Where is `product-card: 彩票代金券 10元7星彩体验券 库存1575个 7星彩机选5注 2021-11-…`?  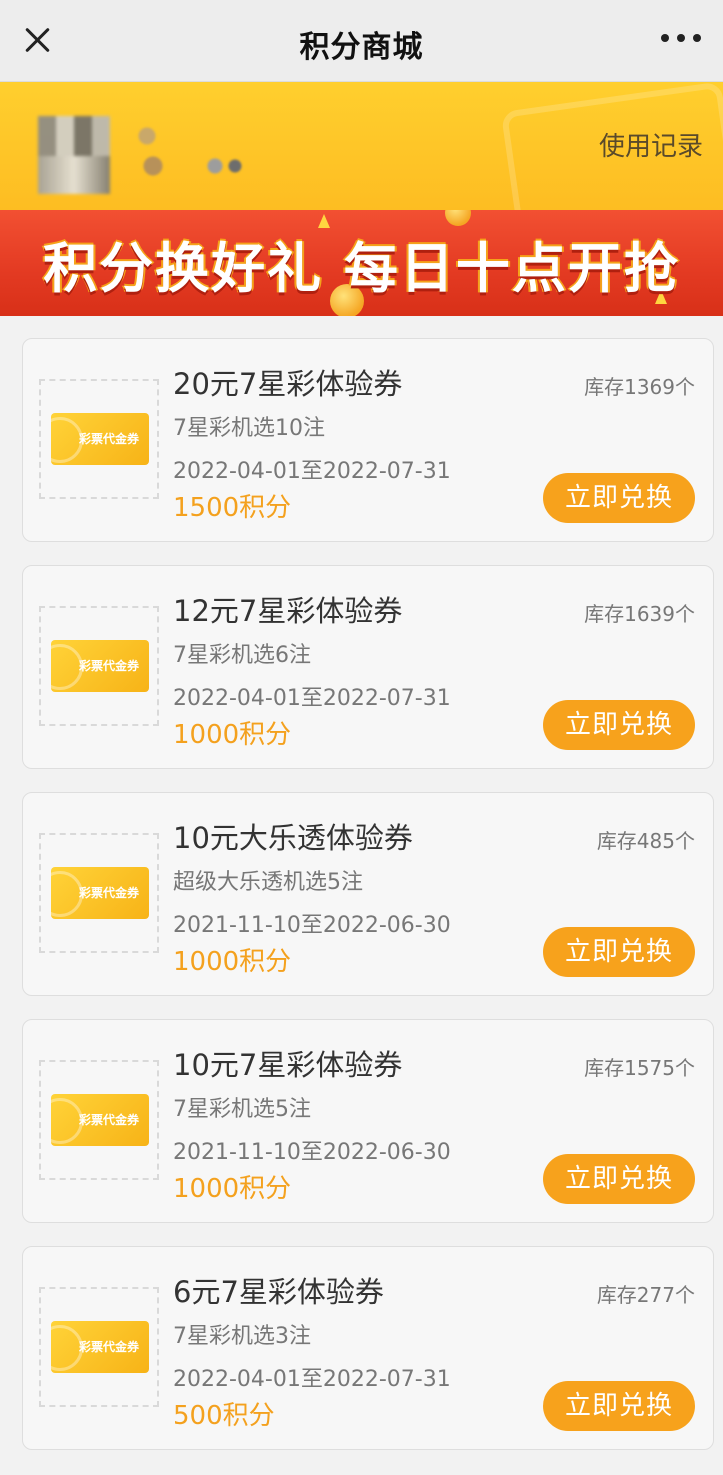
product-card: 彩票代金券 10元7星彩体验券 库存1575个 7星彩机选5注 2021-11-… is located at coordinates (368, 1121).